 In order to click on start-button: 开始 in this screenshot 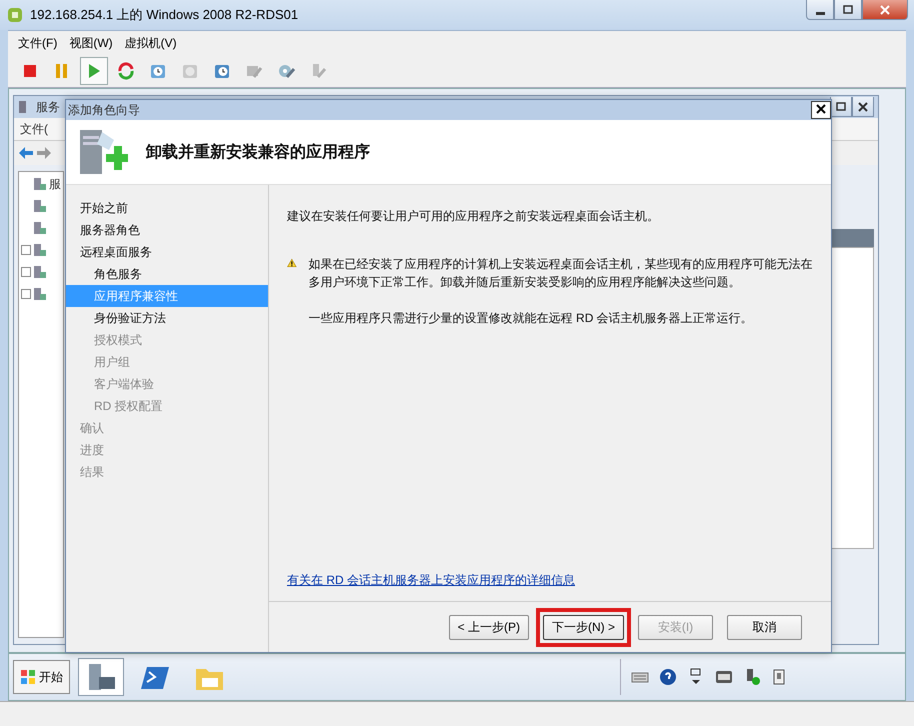, I will do `click(41, 677)`.